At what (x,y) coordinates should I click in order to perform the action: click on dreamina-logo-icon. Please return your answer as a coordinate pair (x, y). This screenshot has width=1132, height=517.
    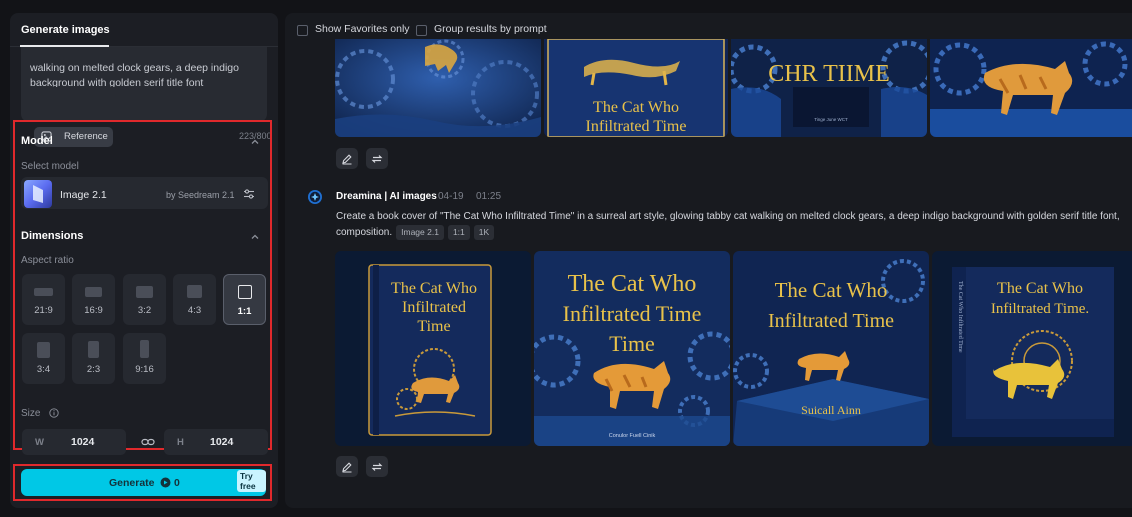
    Looking at the image, I should click on (315, 197).